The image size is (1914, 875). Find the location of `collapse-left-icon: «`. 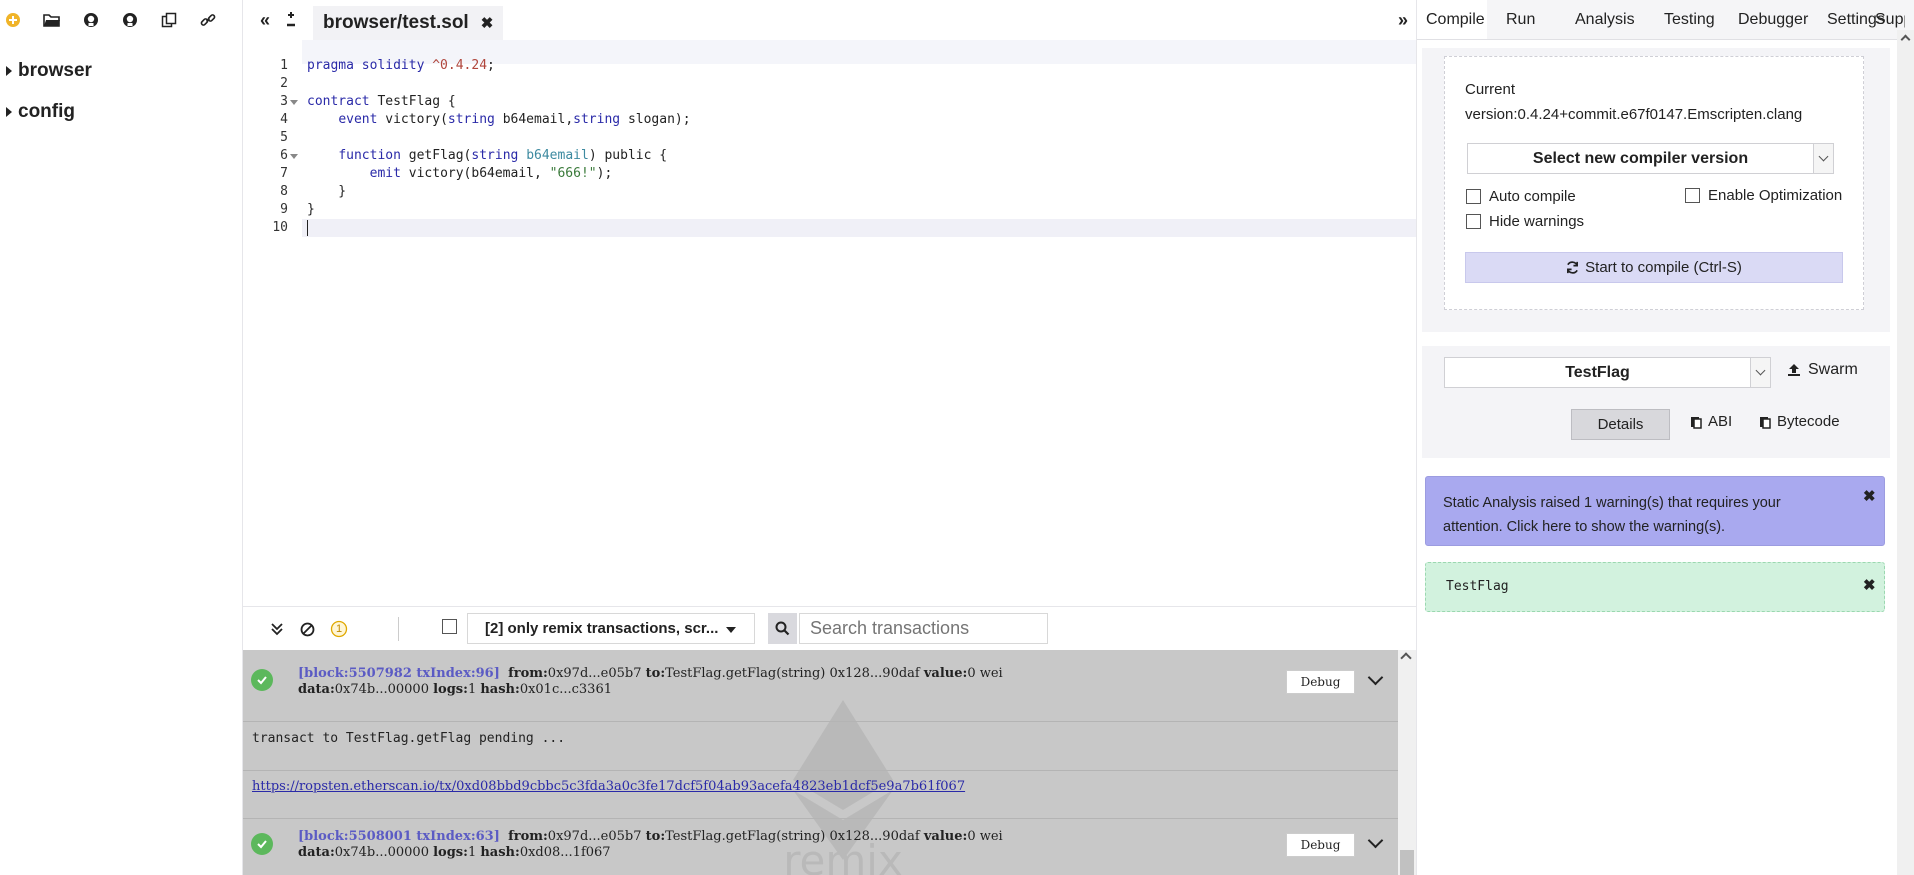

collapse-left-icon: « is located at coordinates (265, 20).